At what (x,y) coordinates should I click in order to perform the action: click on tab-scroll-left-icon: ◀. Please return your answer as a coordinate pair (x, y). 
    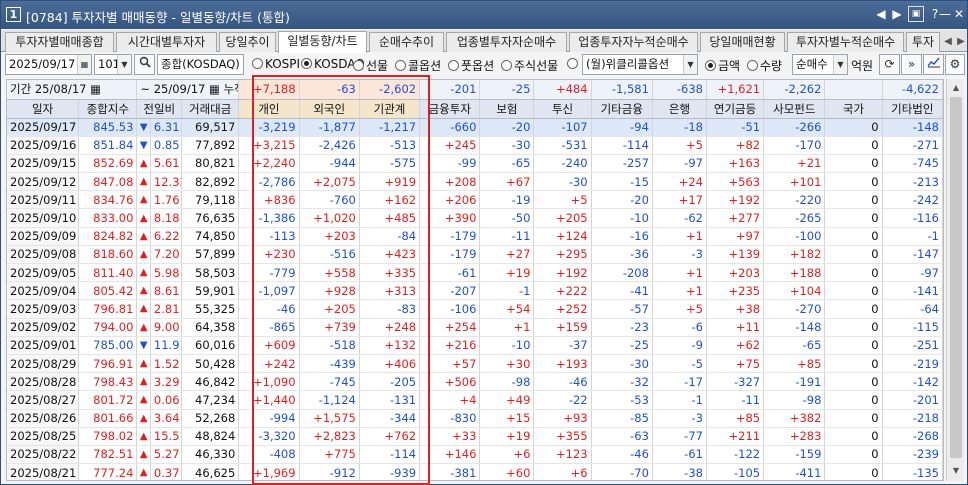
    Looking at the image, I should click on (948, 42).